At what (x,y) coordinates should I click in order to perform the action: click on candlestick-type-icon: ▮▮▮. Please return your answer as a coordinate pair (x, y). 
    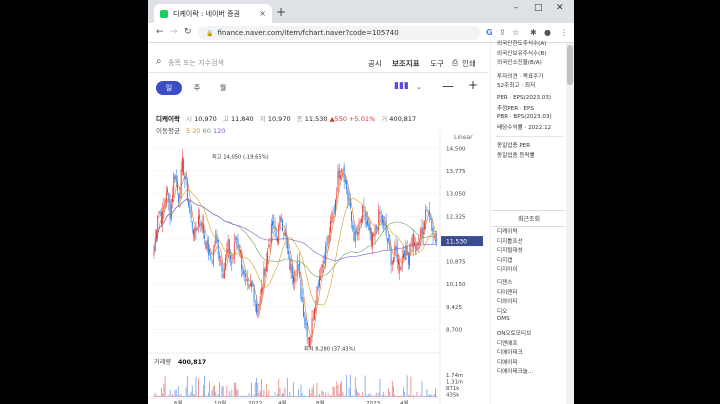
    Looking at the image, I should click on (401, 86).